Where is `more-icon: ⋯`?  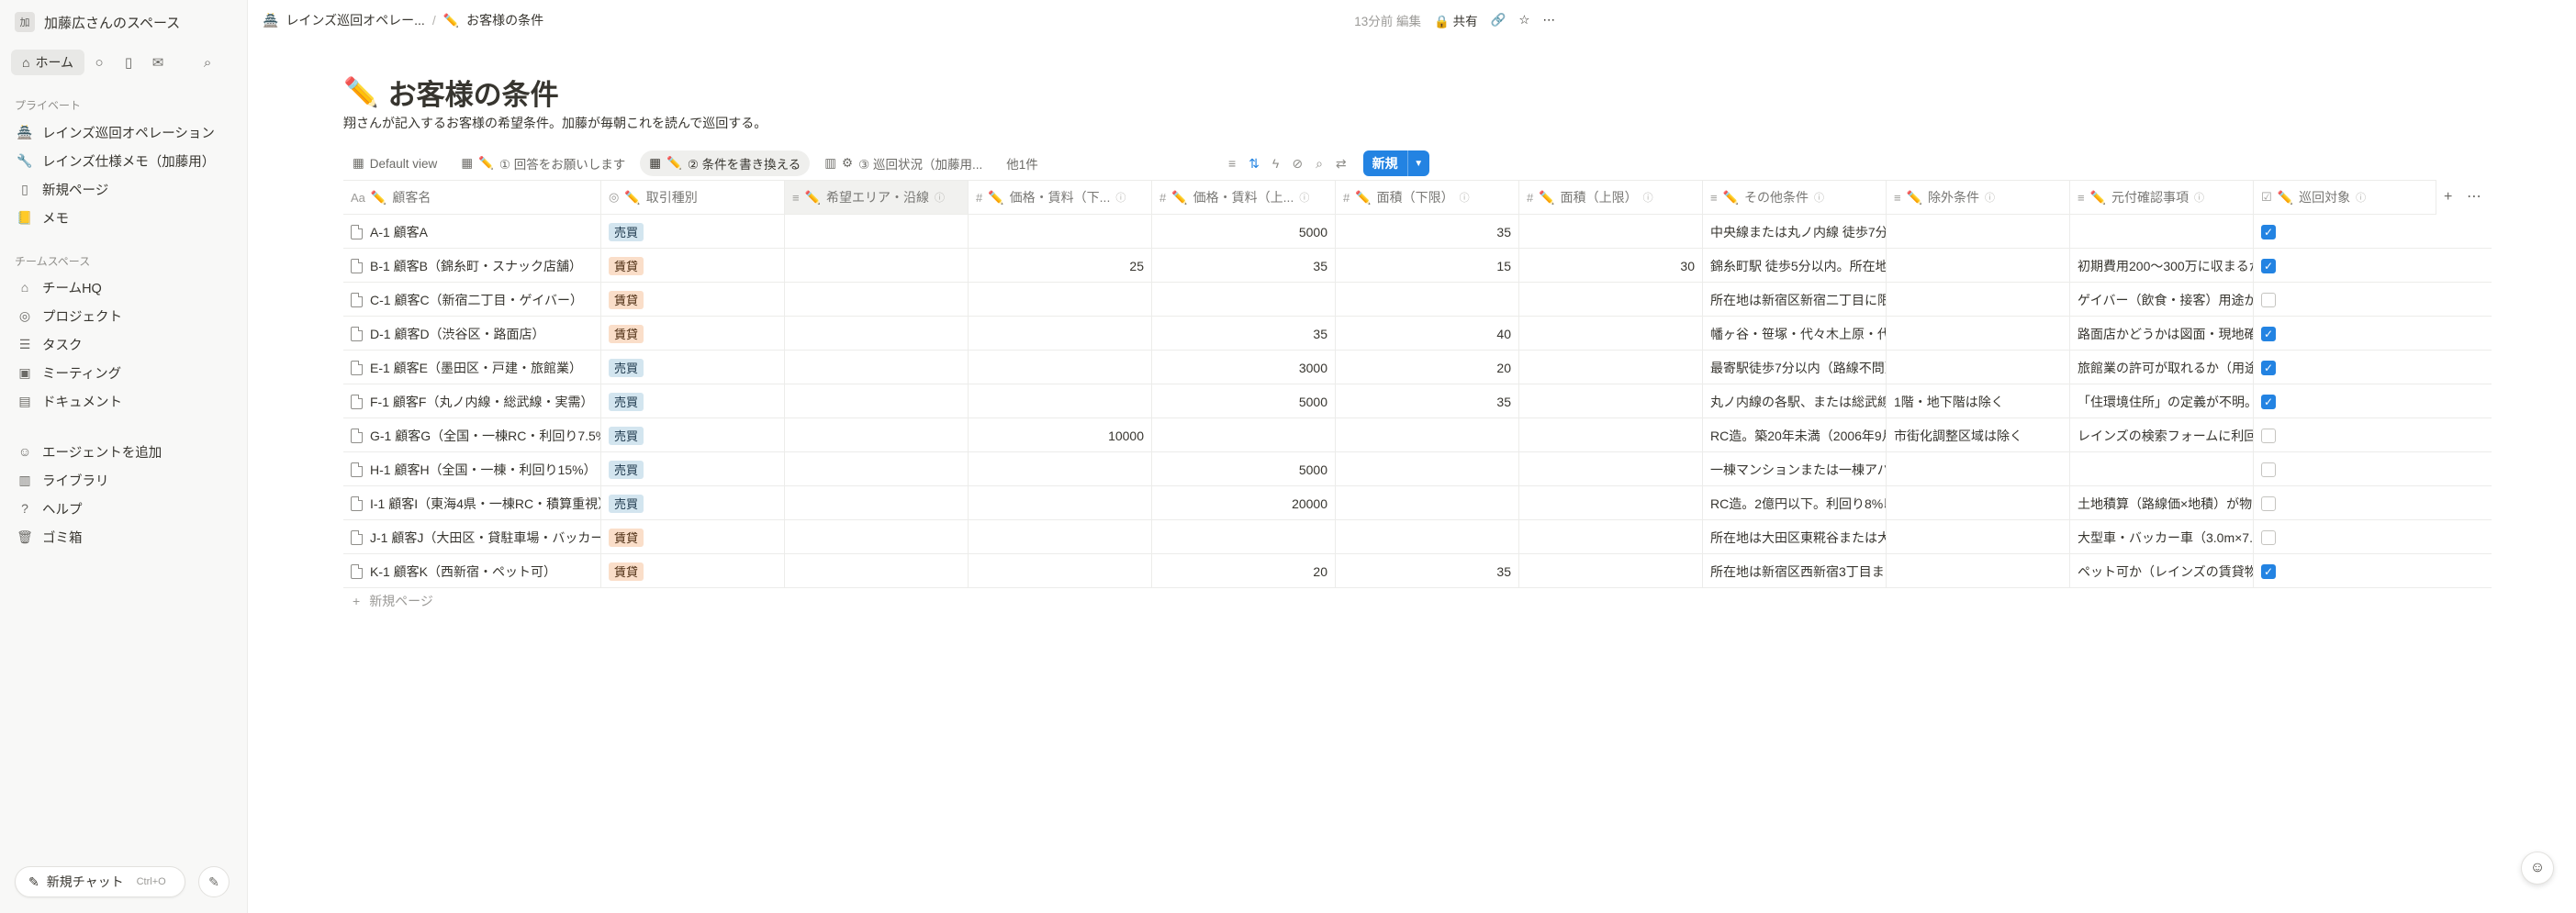 more-icon: ⋯ is located at coordinates (2474, 197).